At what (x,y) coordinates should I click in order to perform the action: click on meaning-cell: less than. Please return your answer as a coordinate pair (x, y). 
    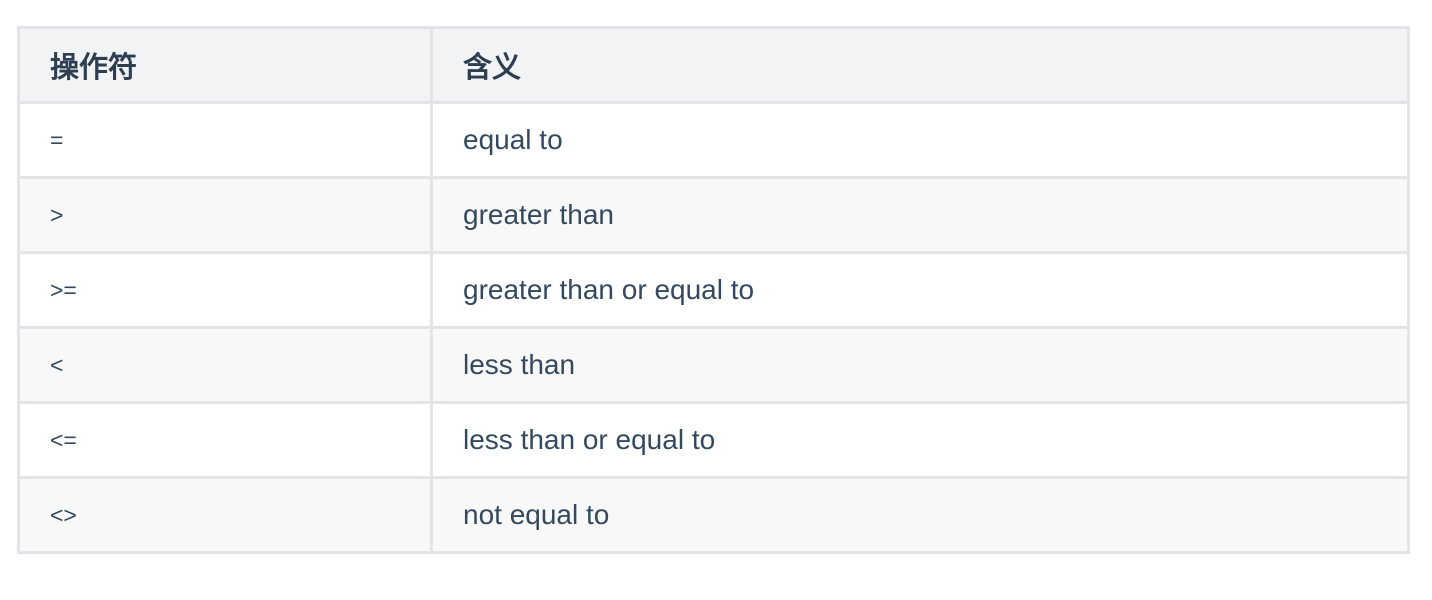
    Looking at the image, I should click on (920, 365).